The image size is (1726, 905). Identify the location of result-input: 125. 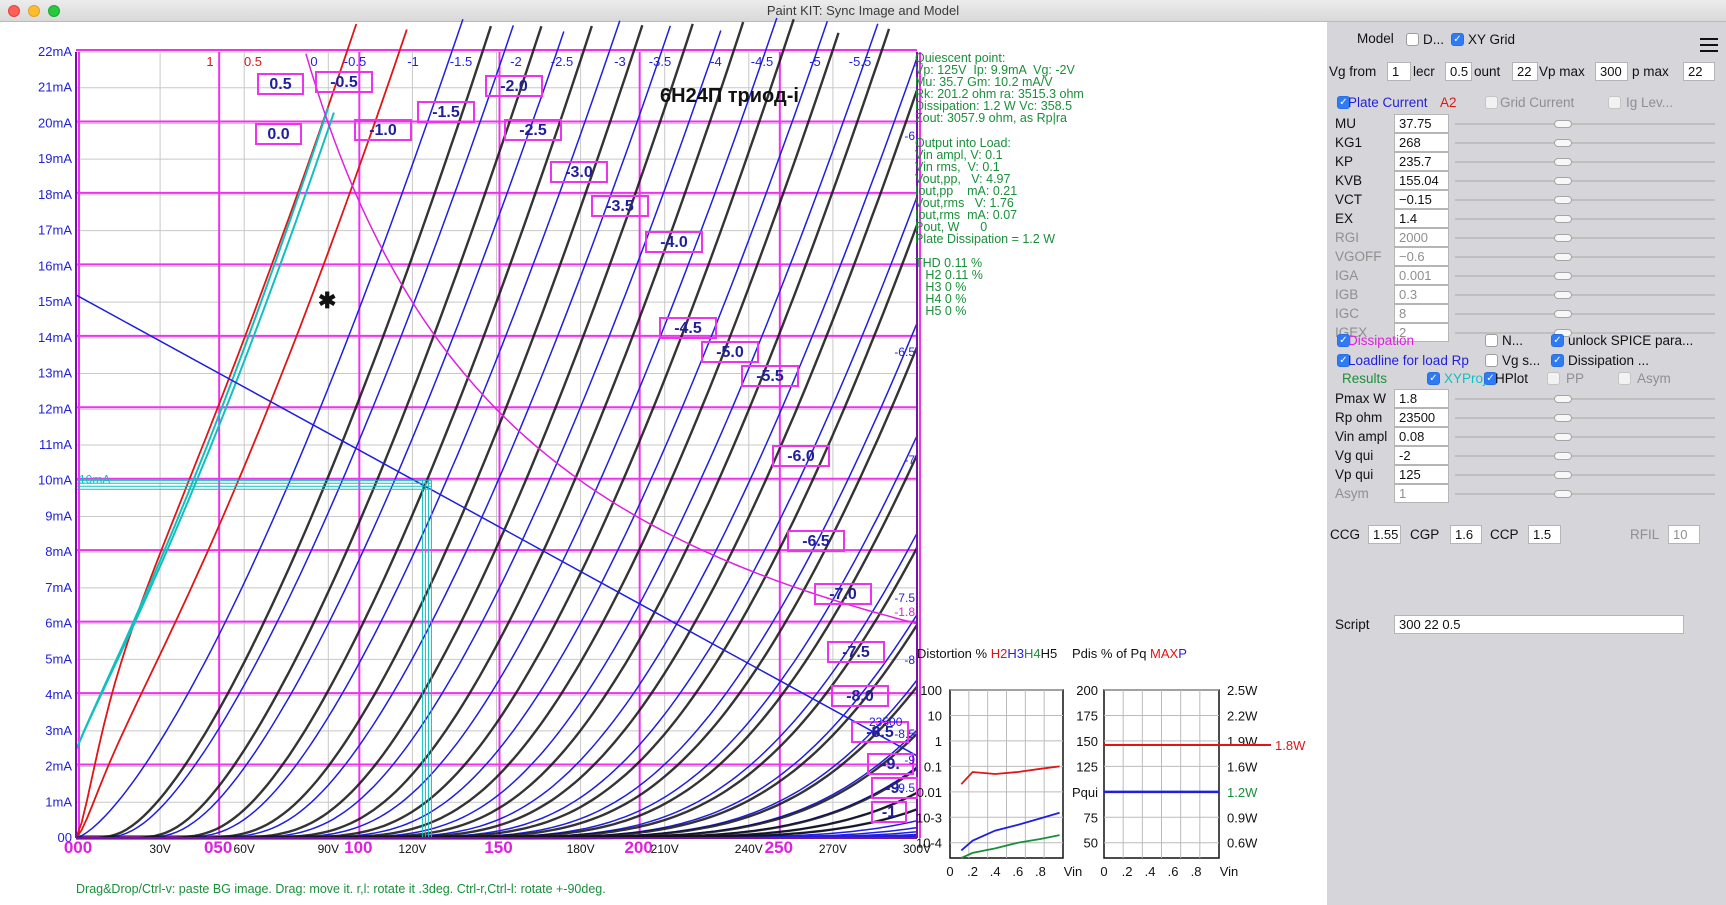
(1421, 474).